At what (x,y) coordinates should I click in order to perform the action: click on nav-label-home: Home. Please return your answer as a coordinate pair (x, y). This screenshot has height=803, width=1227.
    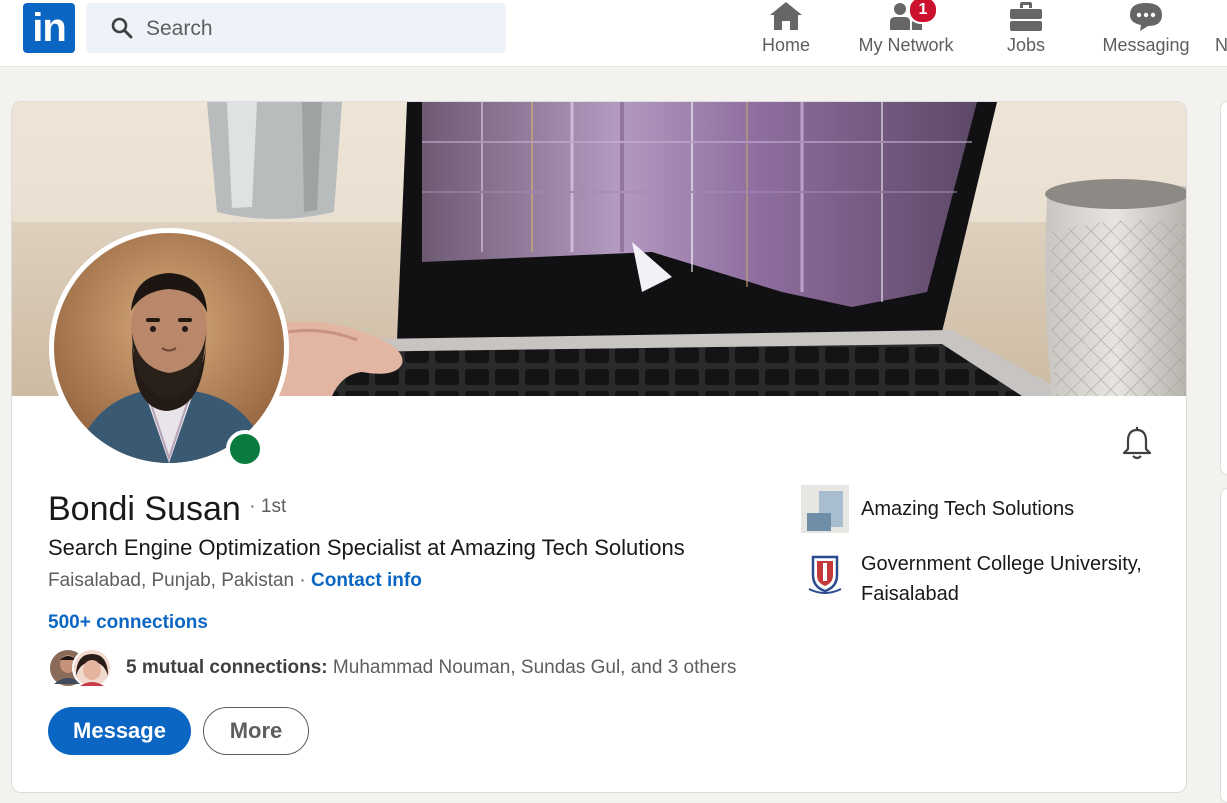
    Looking at the image, I should click on (785, 45).